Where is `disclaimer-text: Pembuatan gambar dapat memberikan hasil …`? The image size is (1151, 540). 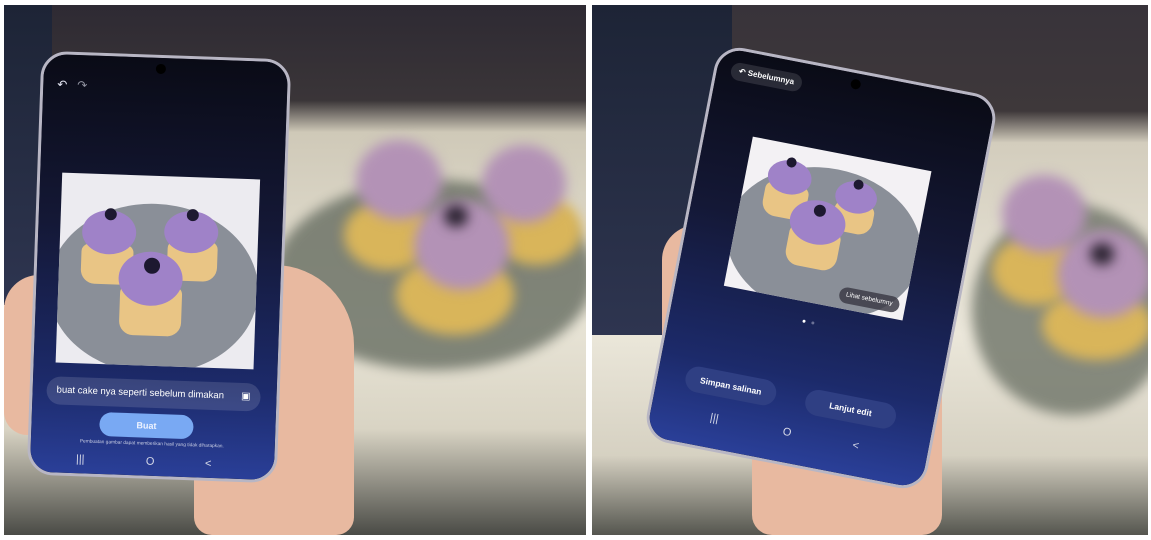
disclaimer-text: Pembuatan gambar dapat memberikan hasil … is located at coordinates (151, 444).